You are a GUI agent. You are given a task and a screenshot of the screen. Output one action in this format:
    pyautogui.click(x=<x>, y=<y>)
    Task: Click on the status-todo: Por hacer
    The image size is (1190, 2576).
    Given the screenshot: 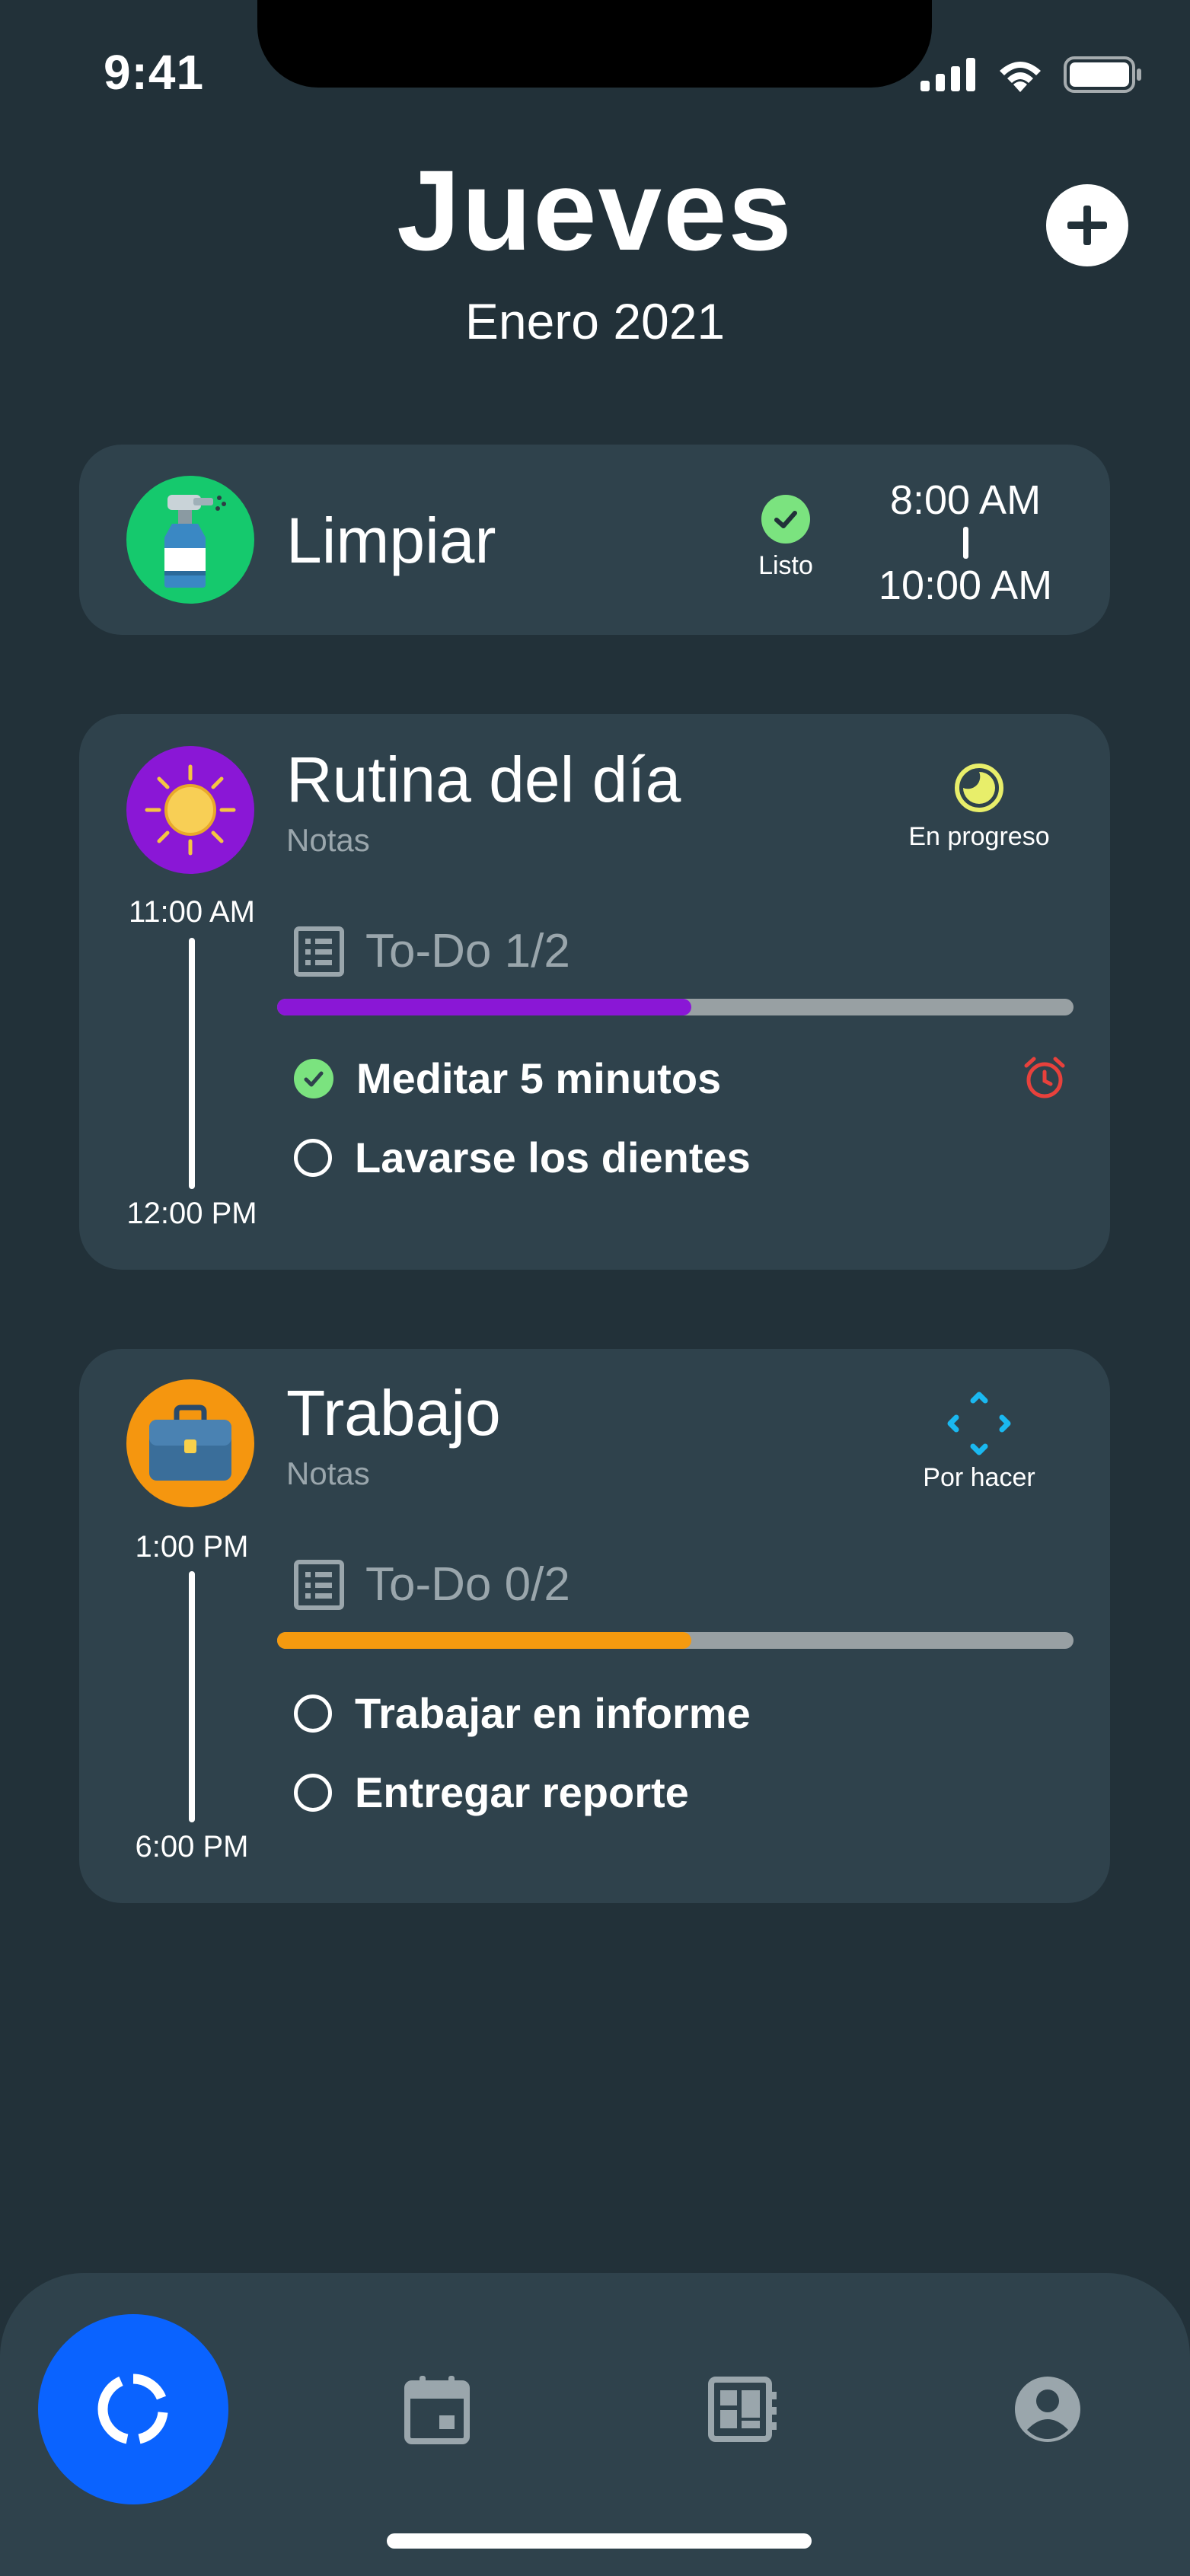 What is the action you would take?
    pyautogui.click(x=979, y=1443)
    